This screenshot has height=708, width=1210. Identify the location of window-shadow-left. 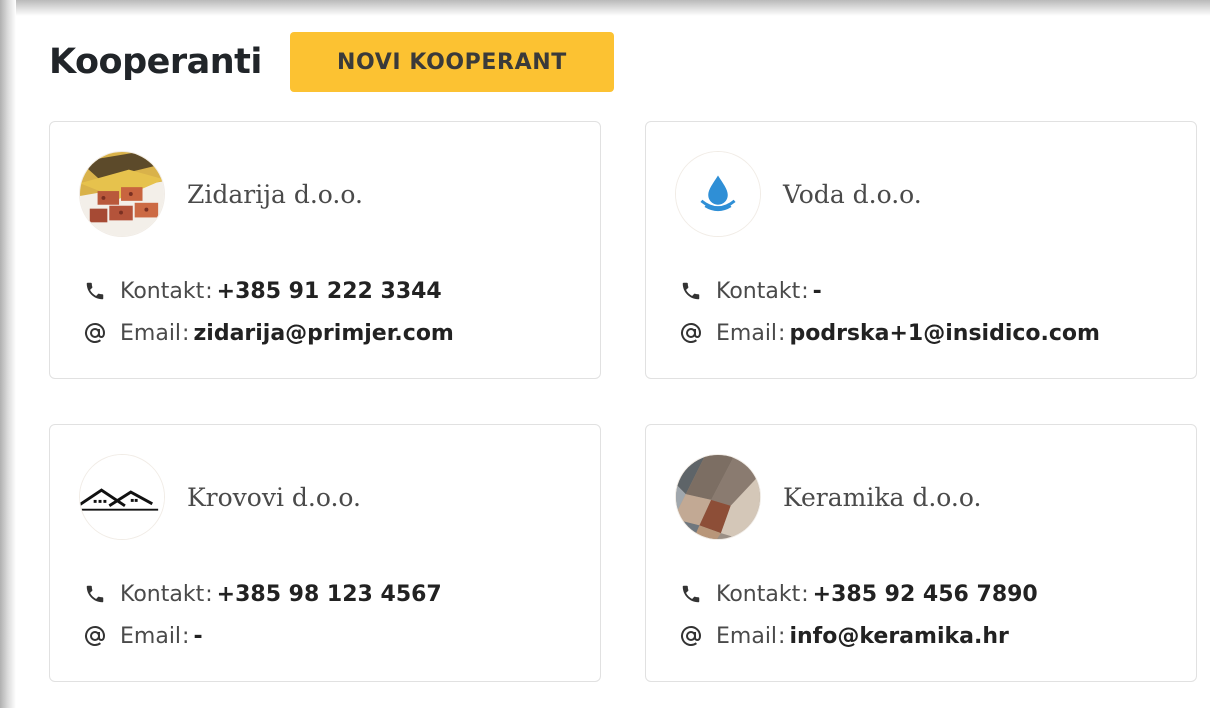
(8, 354).